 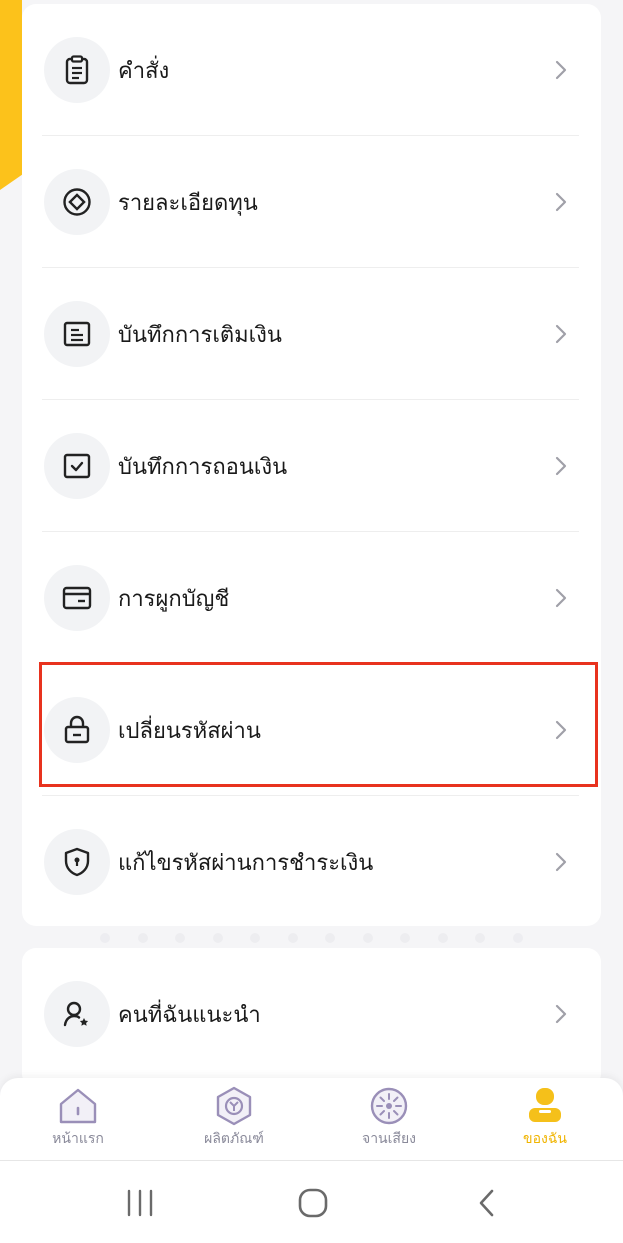 I want to click on product-hexagon-icon, so click(x=234, y=1106).